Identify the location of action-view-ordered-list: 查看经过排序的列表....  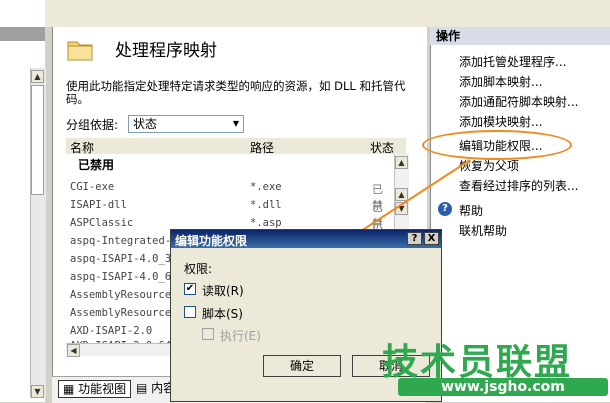
(518, 185).